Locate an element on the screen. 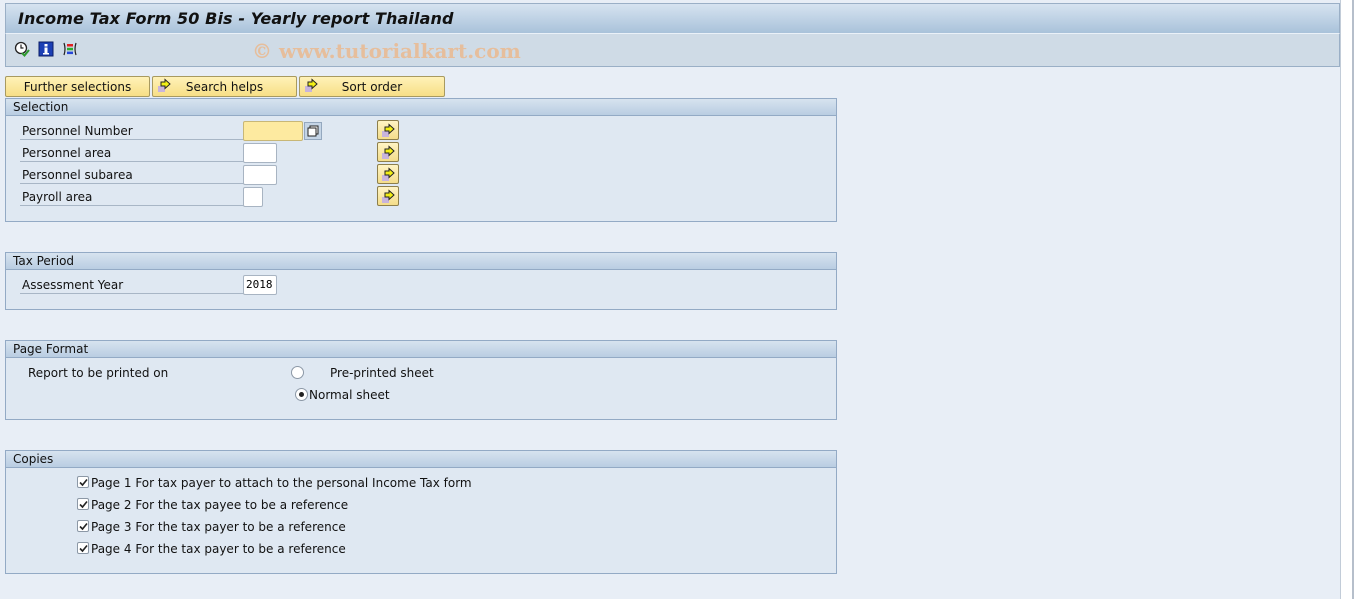 The image size is (1354, 599). search-helps-button: Search helps is located at coordinates (224, 86).